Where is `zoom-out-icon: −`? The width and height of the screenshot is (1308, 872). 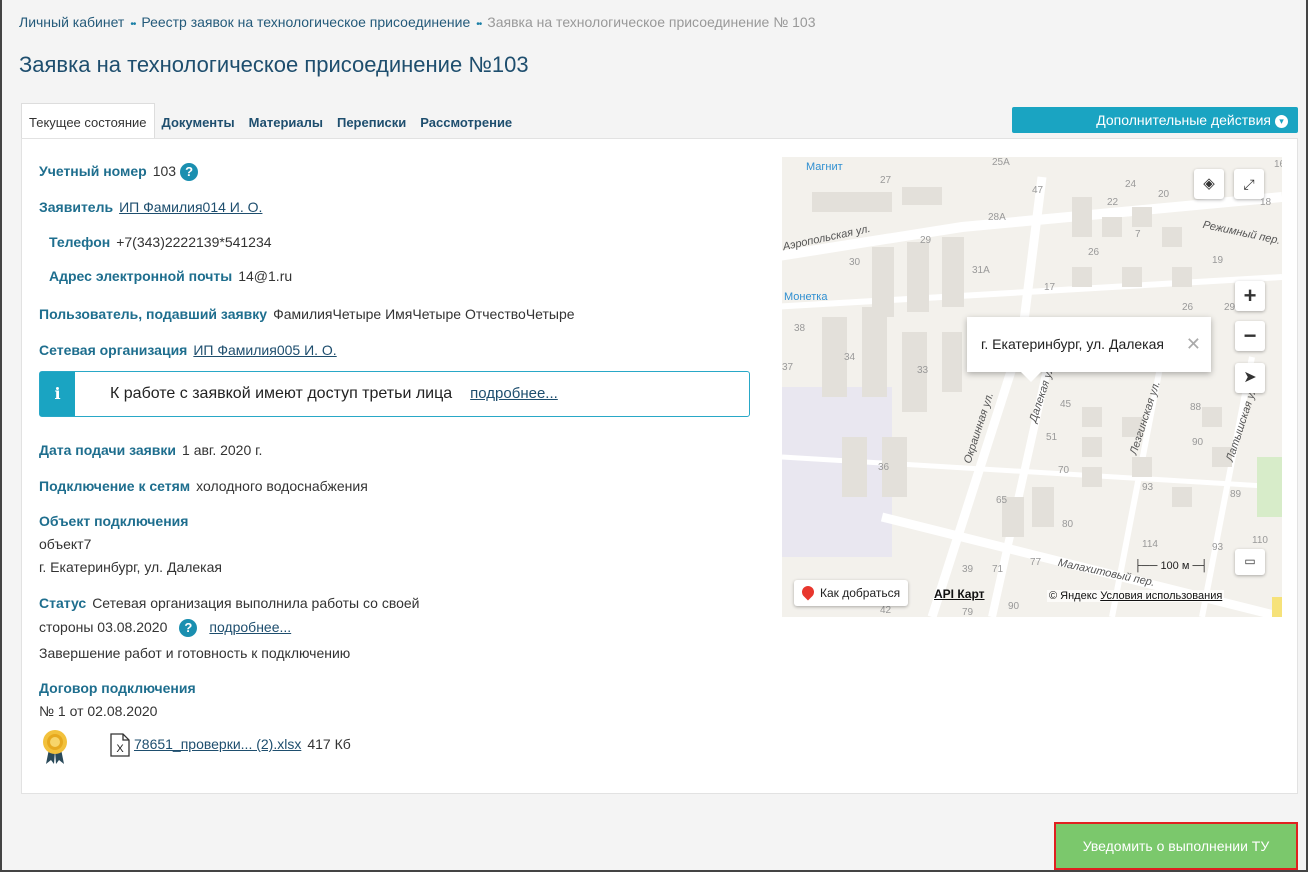 zoom-out-icon: − is located at coordinates (1250, 336).